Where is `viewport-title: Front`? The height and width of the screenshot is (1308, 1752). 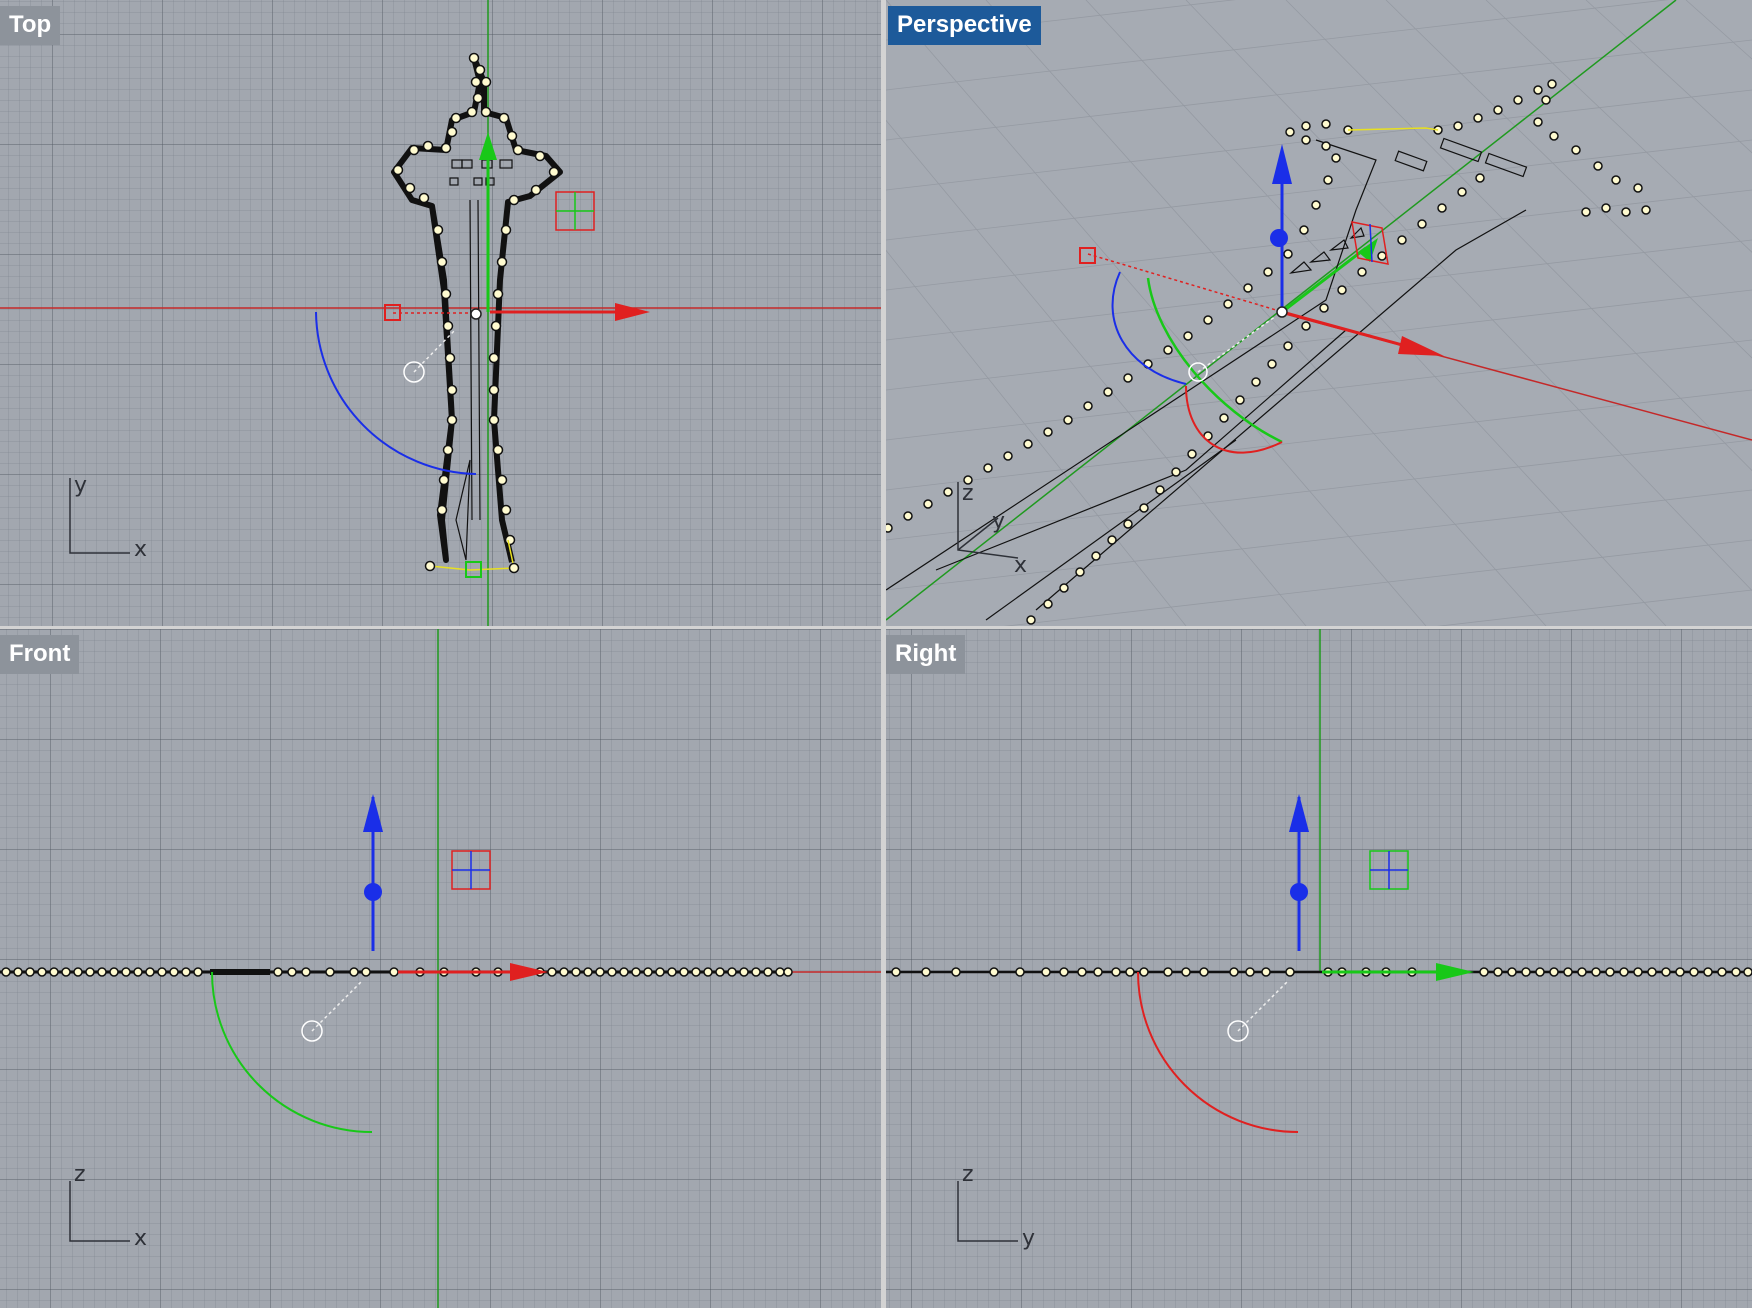 viewport-title: Front is located at coordinates (40, 654).